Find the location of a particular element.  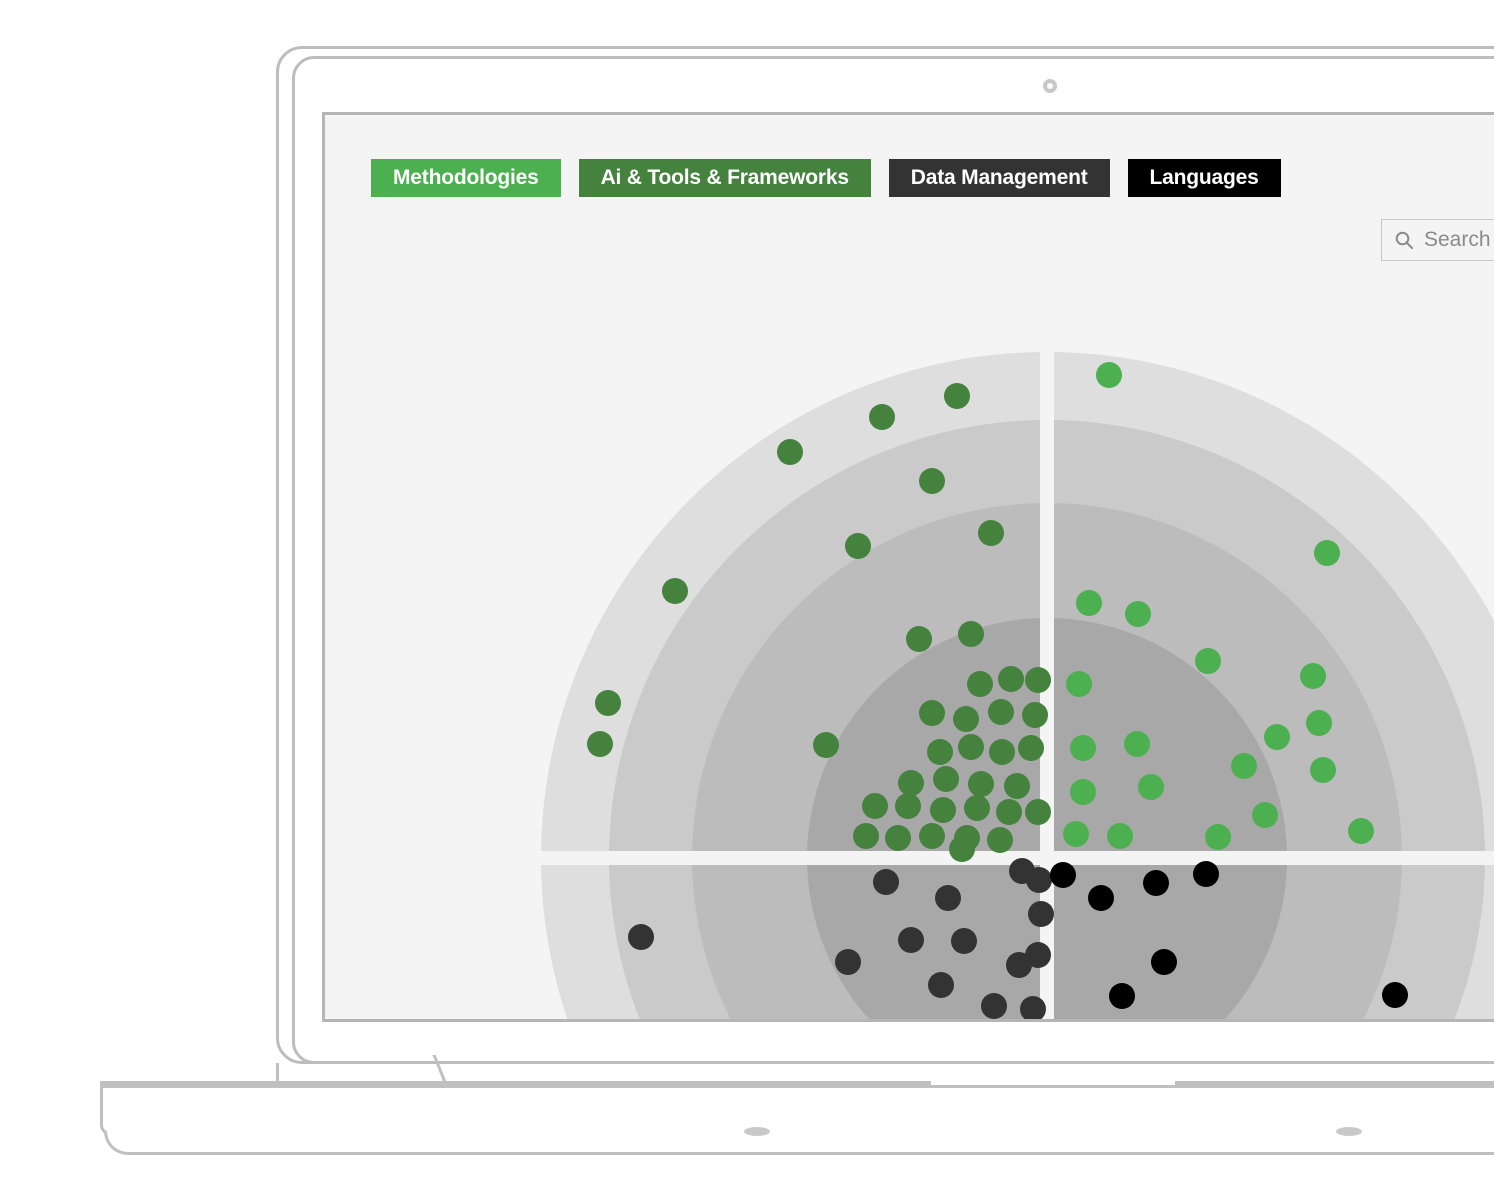

laptop-base-seam is located at coordinates (443, 1070).